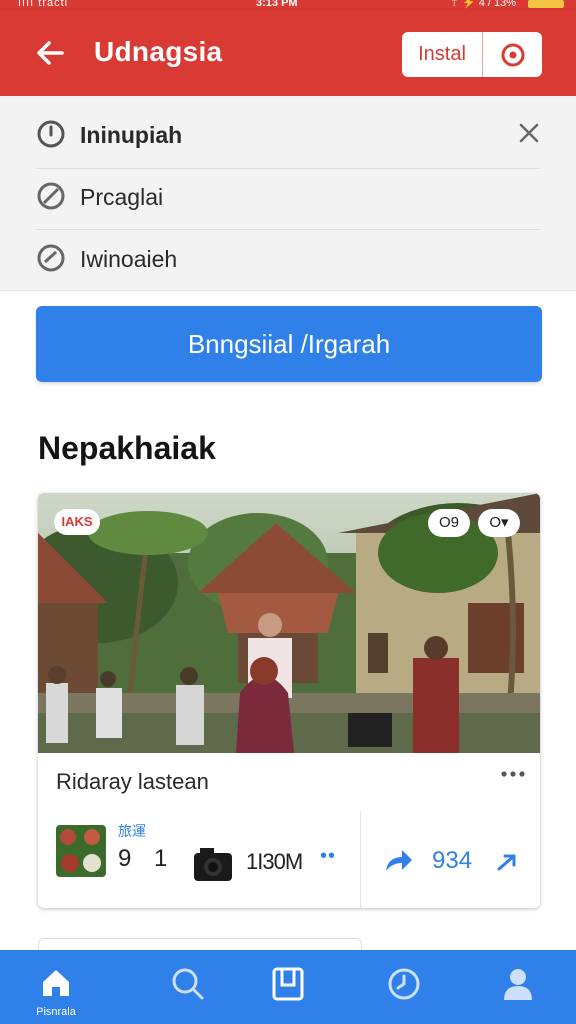 This screenshot has height=1024, width=576. I want to click on menu-item-label: Prcaglai, so click(122, 197).